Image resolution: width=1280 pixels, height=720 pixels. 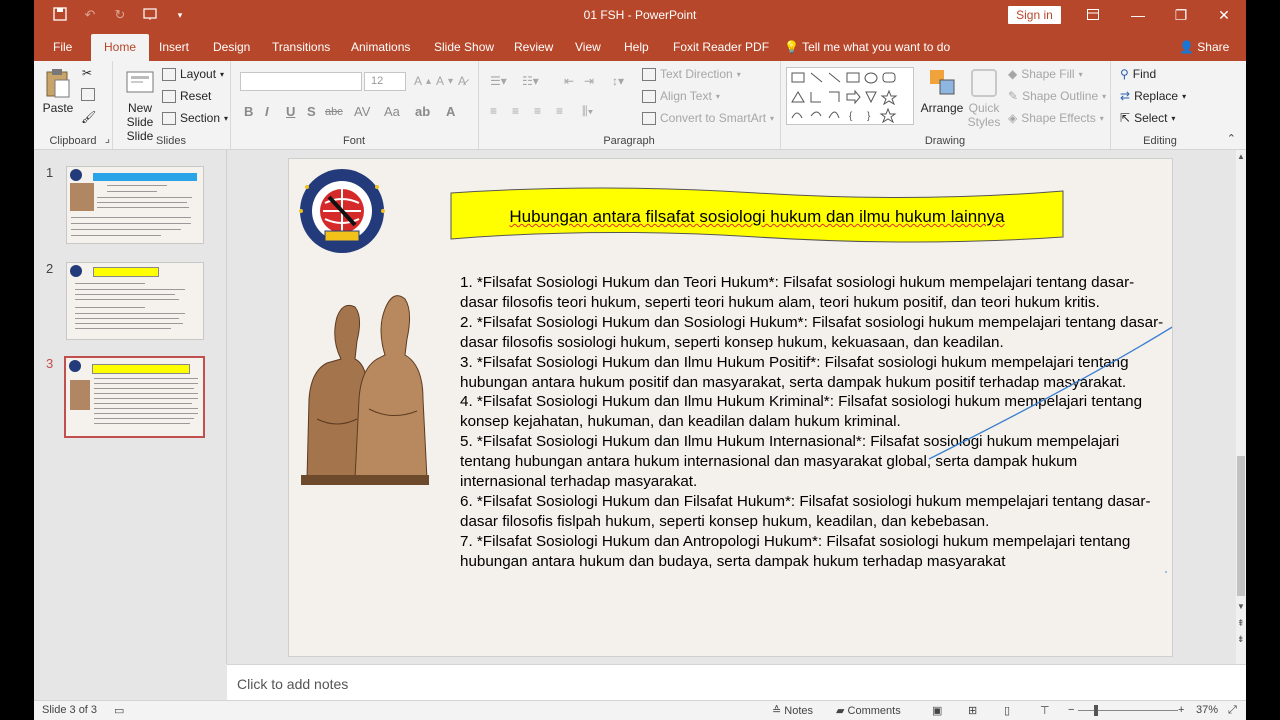 I want to click on strikethrough-button: abc, so click(x=334, y=112).